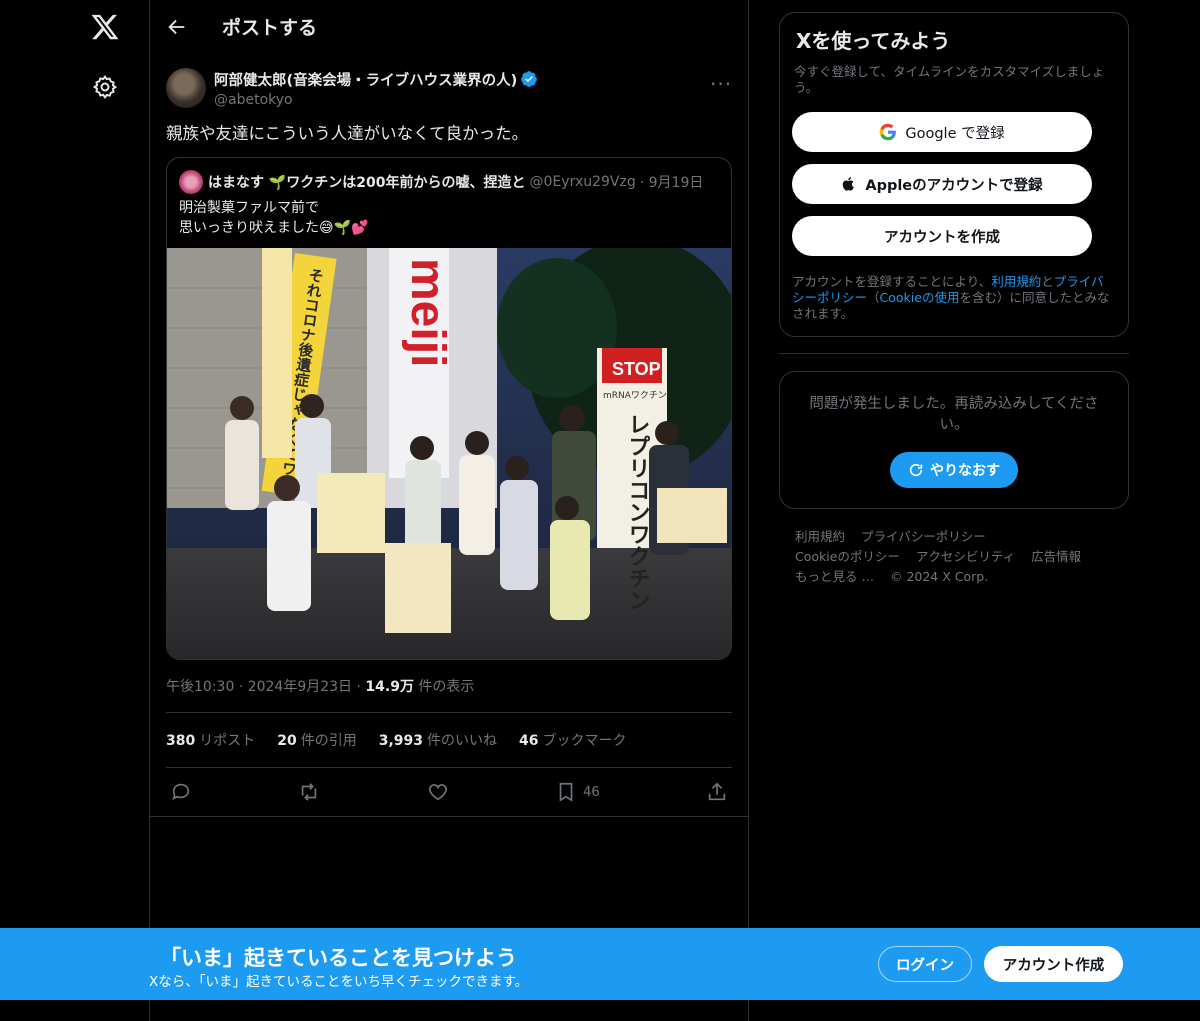 This screenshot has height=1021, width=1200. Describe the element at coordinates (820, 536) in the screenshot. I see `footer-link: 利用規約` at that location.